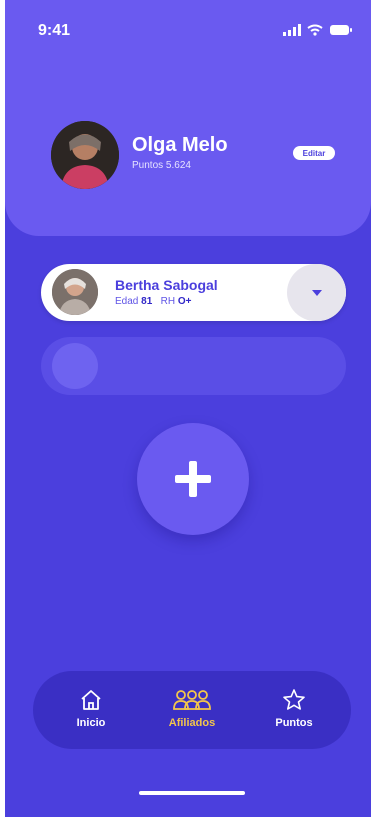 The height and width of the screenshot is (817, 376). I want to click on affiliate-photo, so click(75, 292).